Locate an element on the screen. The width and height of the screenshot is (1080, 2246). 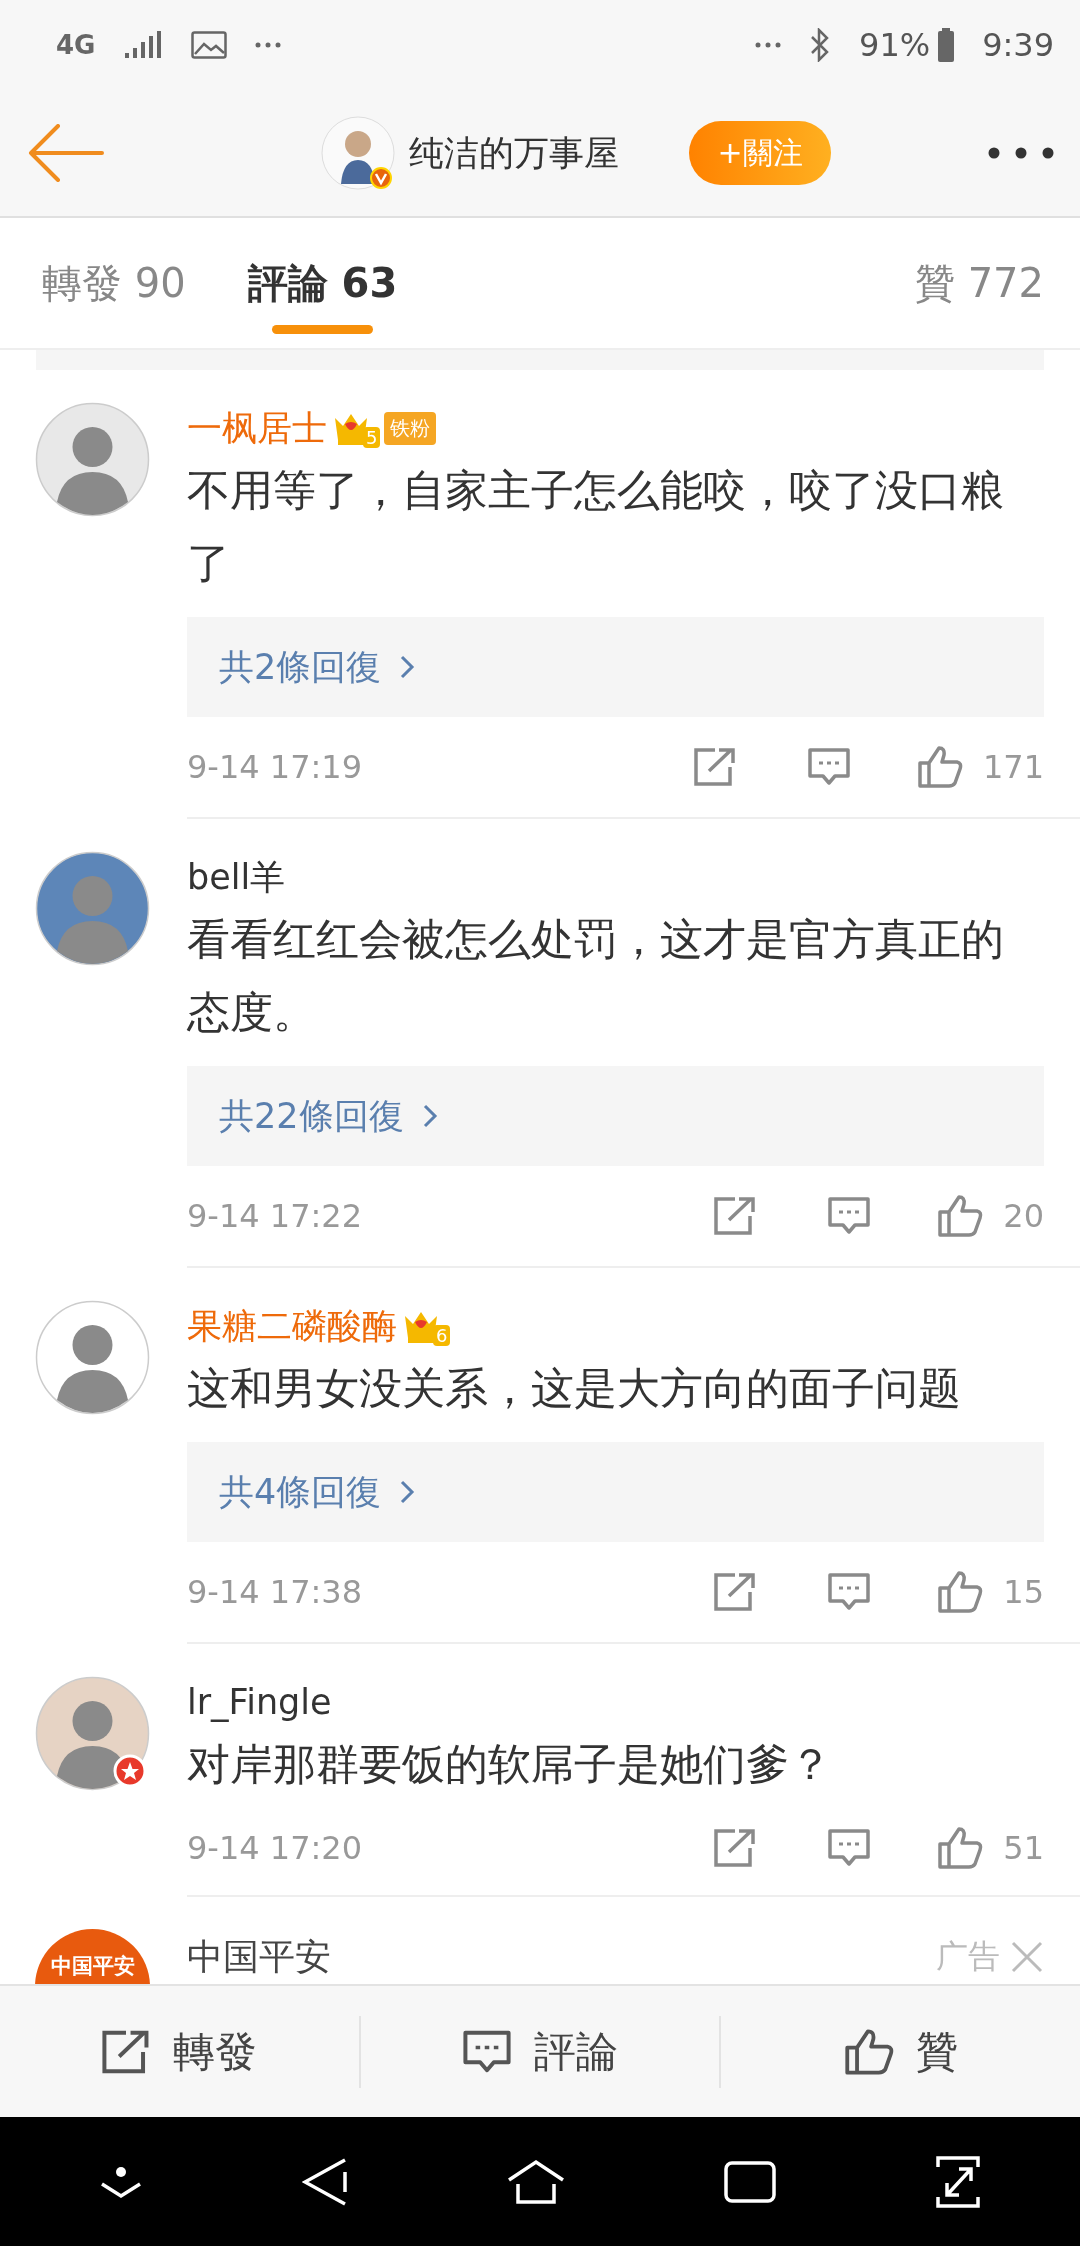
replies-link: 共2條回復 is located at coordinates (615, 667).